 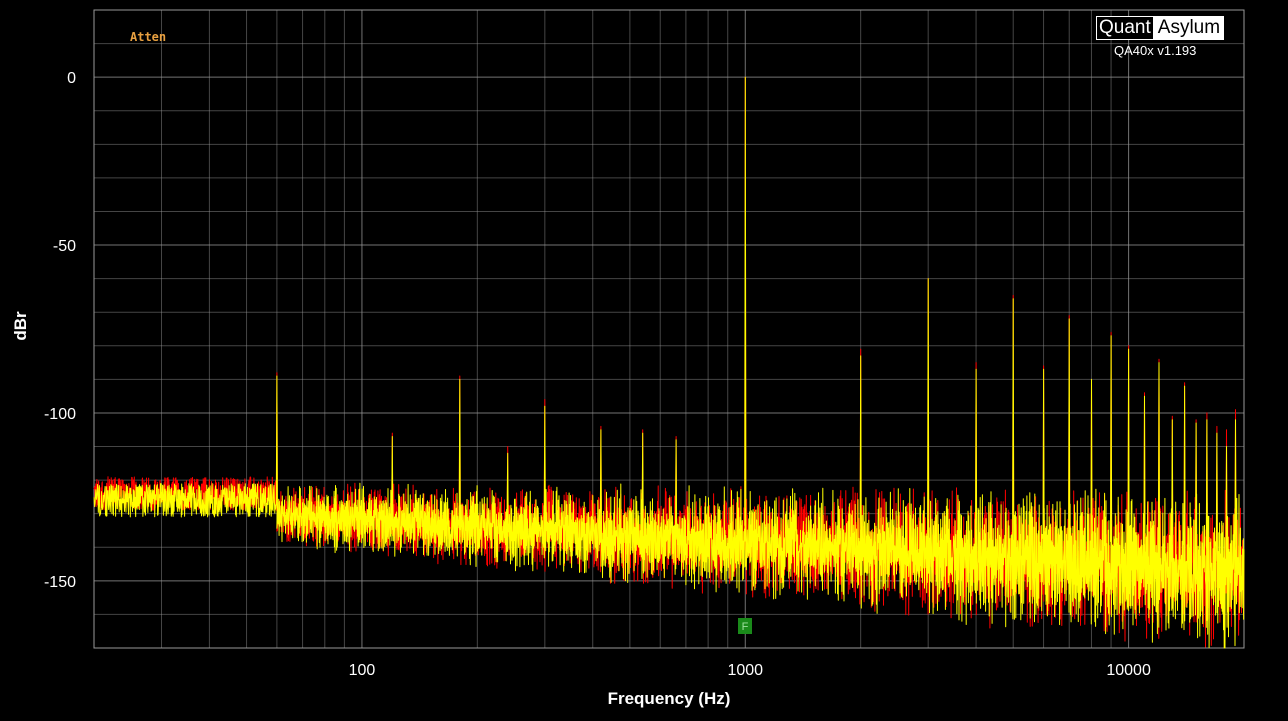 I want to click on y-tick-label: -50, so click(x=64, y=246).